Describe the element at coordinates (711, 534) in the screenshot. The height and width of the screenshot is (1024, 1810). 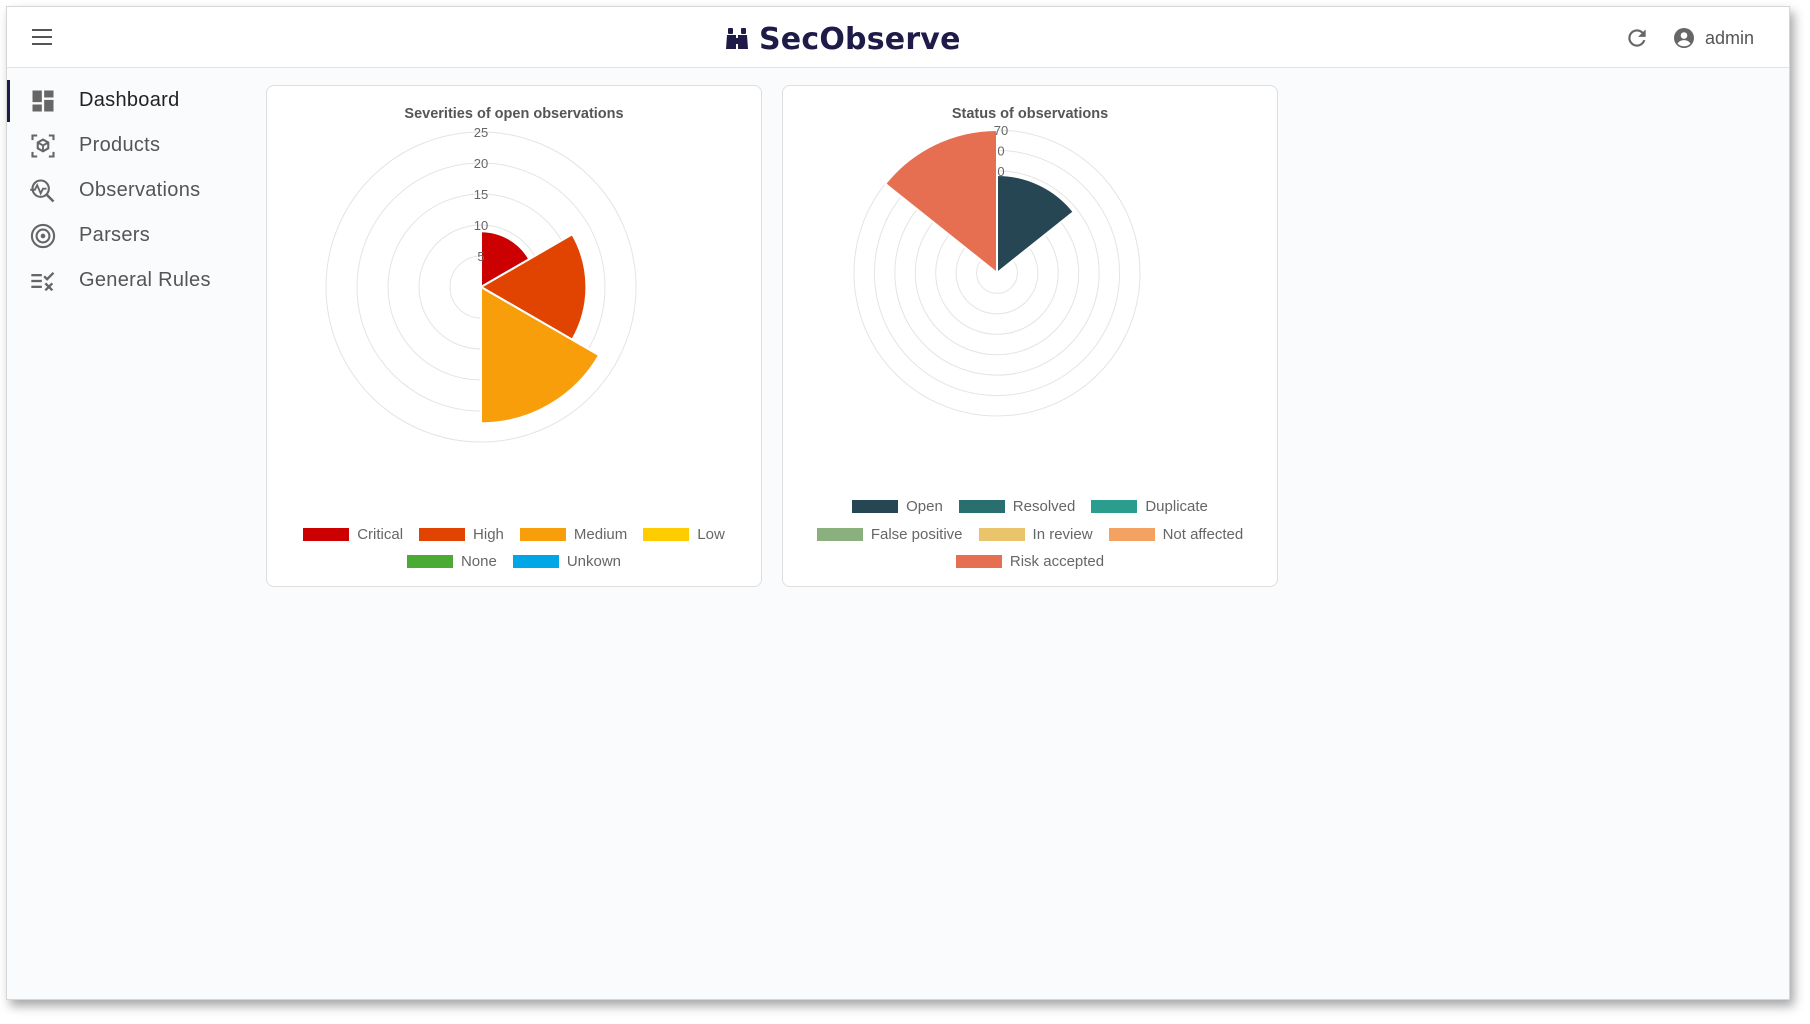
I see `legend-label: Low` at that location.